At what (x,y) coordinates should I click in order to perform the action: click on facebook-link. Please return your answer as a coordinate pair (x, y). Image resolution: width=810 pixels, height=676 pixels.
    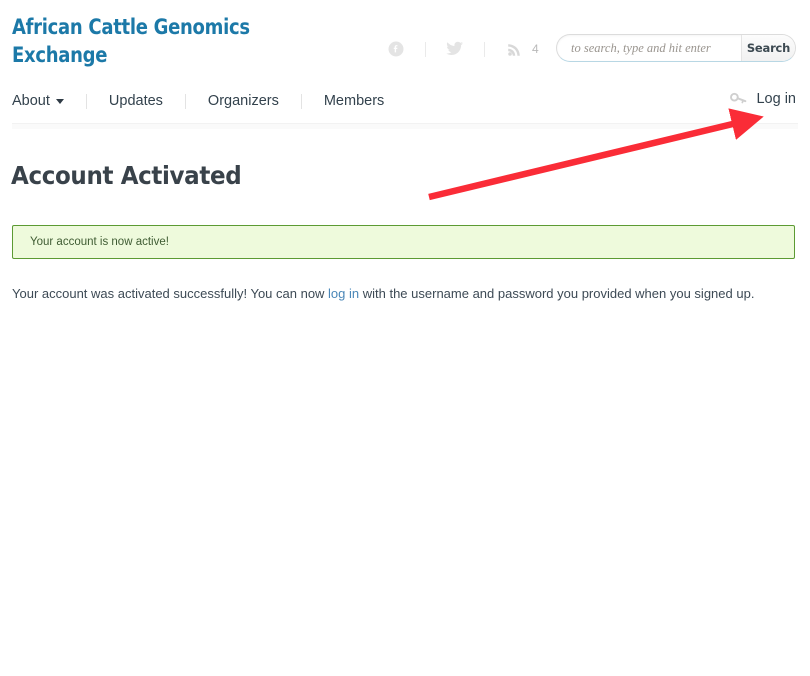
    Looking at the image, I should click on (396, 49).